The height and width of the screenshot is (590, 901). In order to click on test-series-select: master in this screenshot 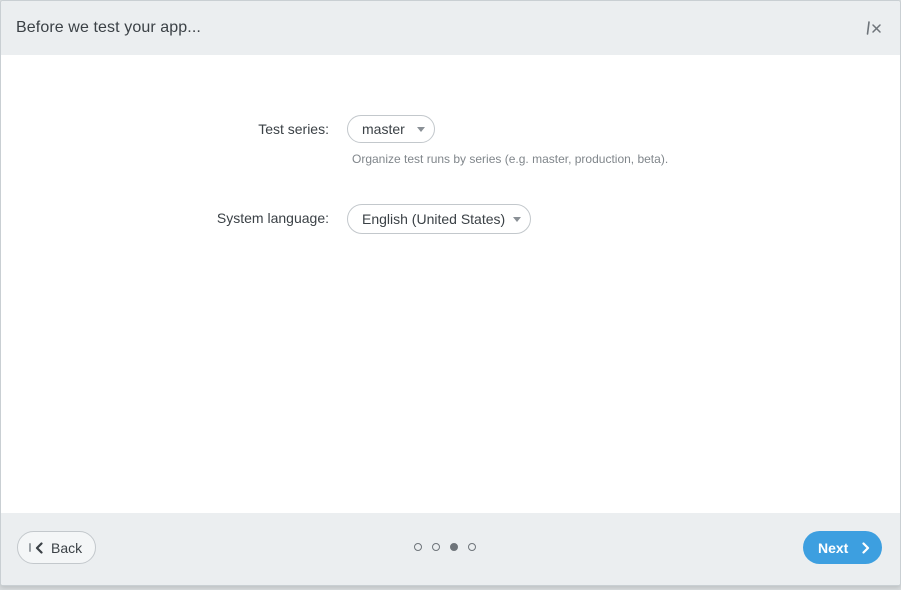, I will do `click(391, 129)`.